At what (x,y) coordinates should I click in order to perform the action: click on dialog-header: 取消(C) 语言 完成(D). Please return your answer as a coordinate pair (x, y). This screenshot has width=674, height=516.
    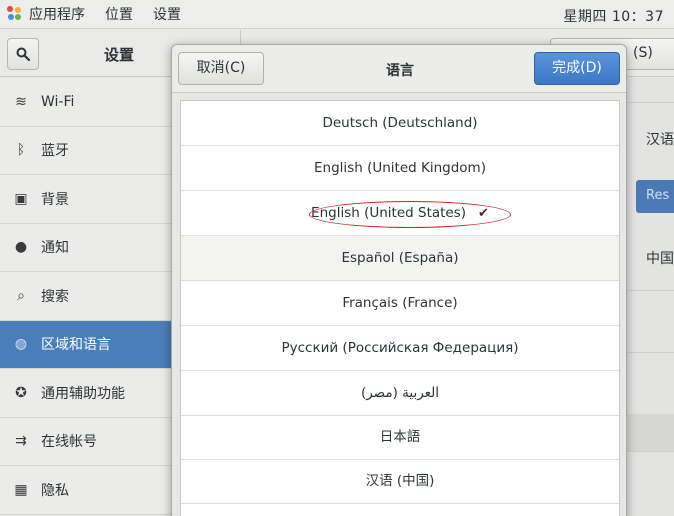
    Looking at the image, I should click on (399, 69).